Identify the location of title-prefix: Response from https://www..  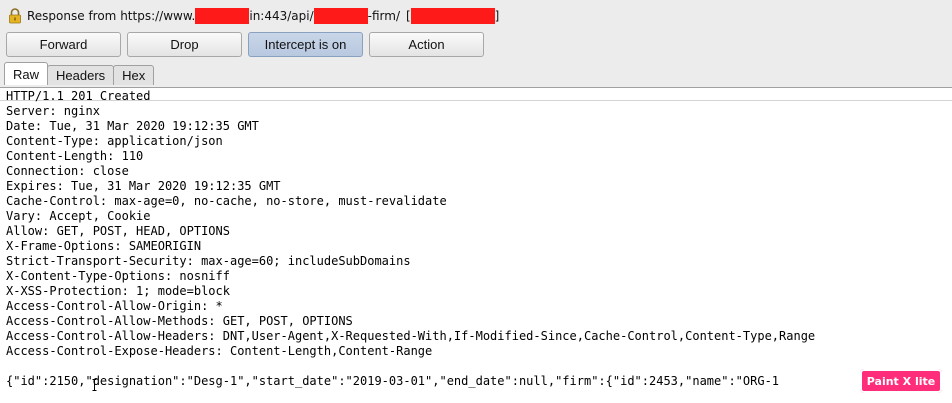
(111, 16).